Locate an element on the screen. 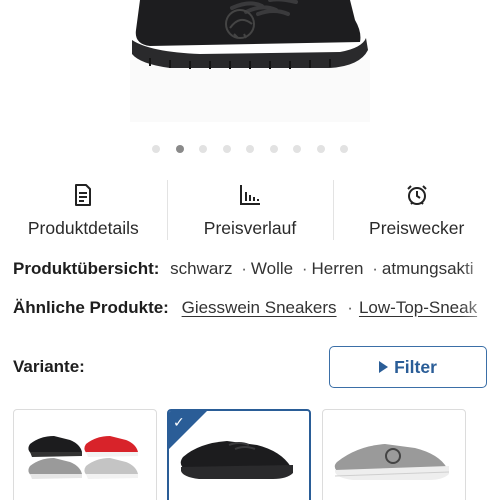 The image size is (500, 500). bar-chart-icon is located at coordinates (250, 195).